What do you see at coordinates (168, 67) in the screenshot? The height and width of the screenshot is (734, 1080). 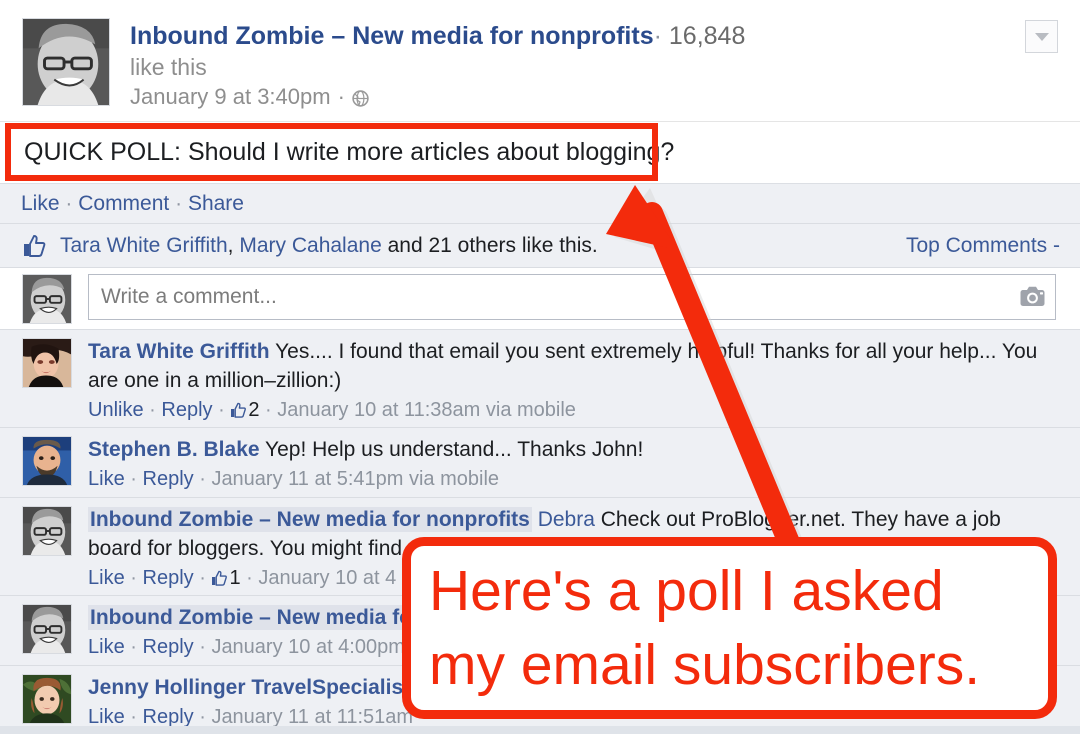 I see `like-this-text: like this` at bounding box center [168, 67].